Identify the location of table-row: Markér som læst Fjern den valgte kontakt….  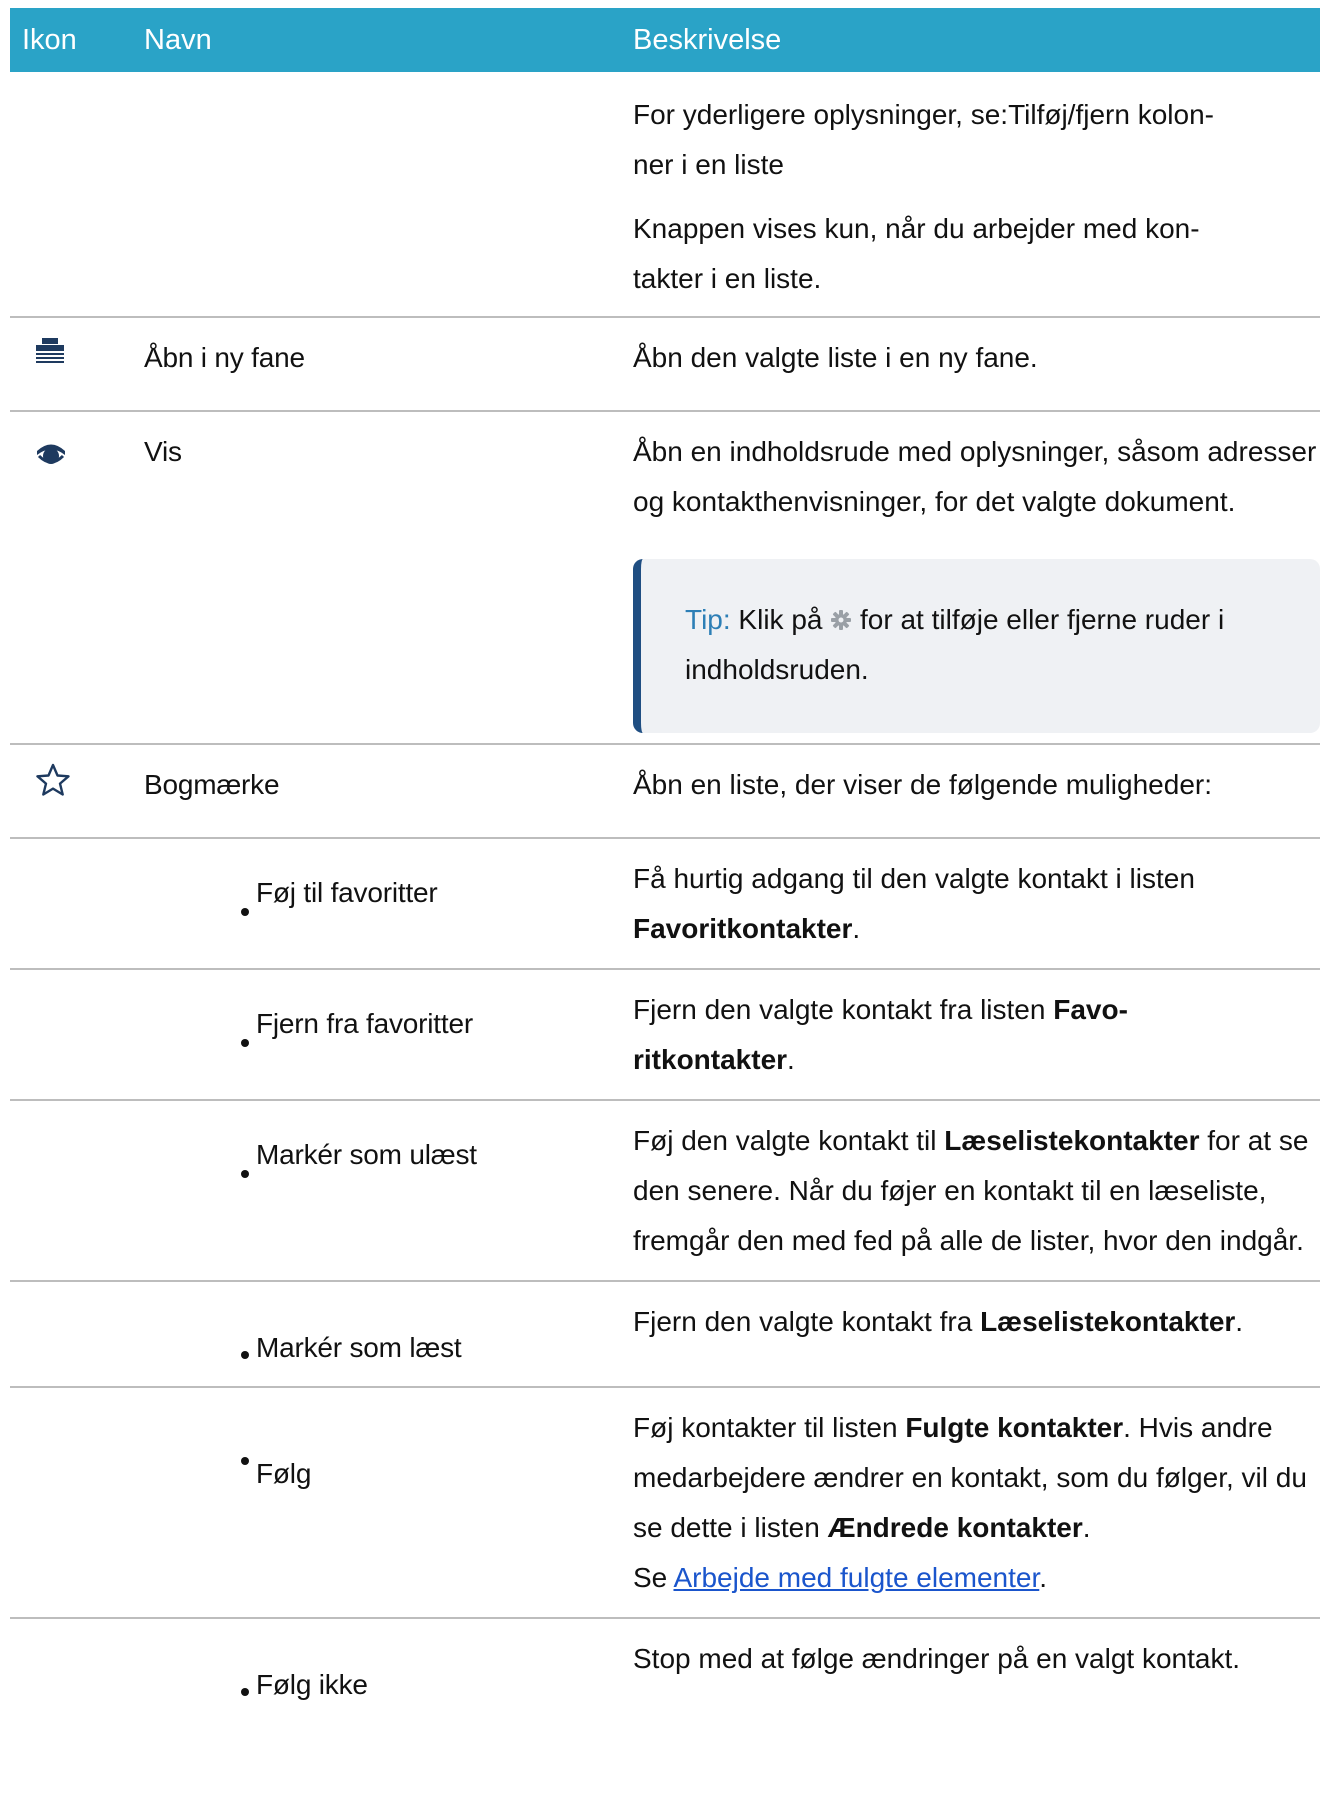
(665, 1334).